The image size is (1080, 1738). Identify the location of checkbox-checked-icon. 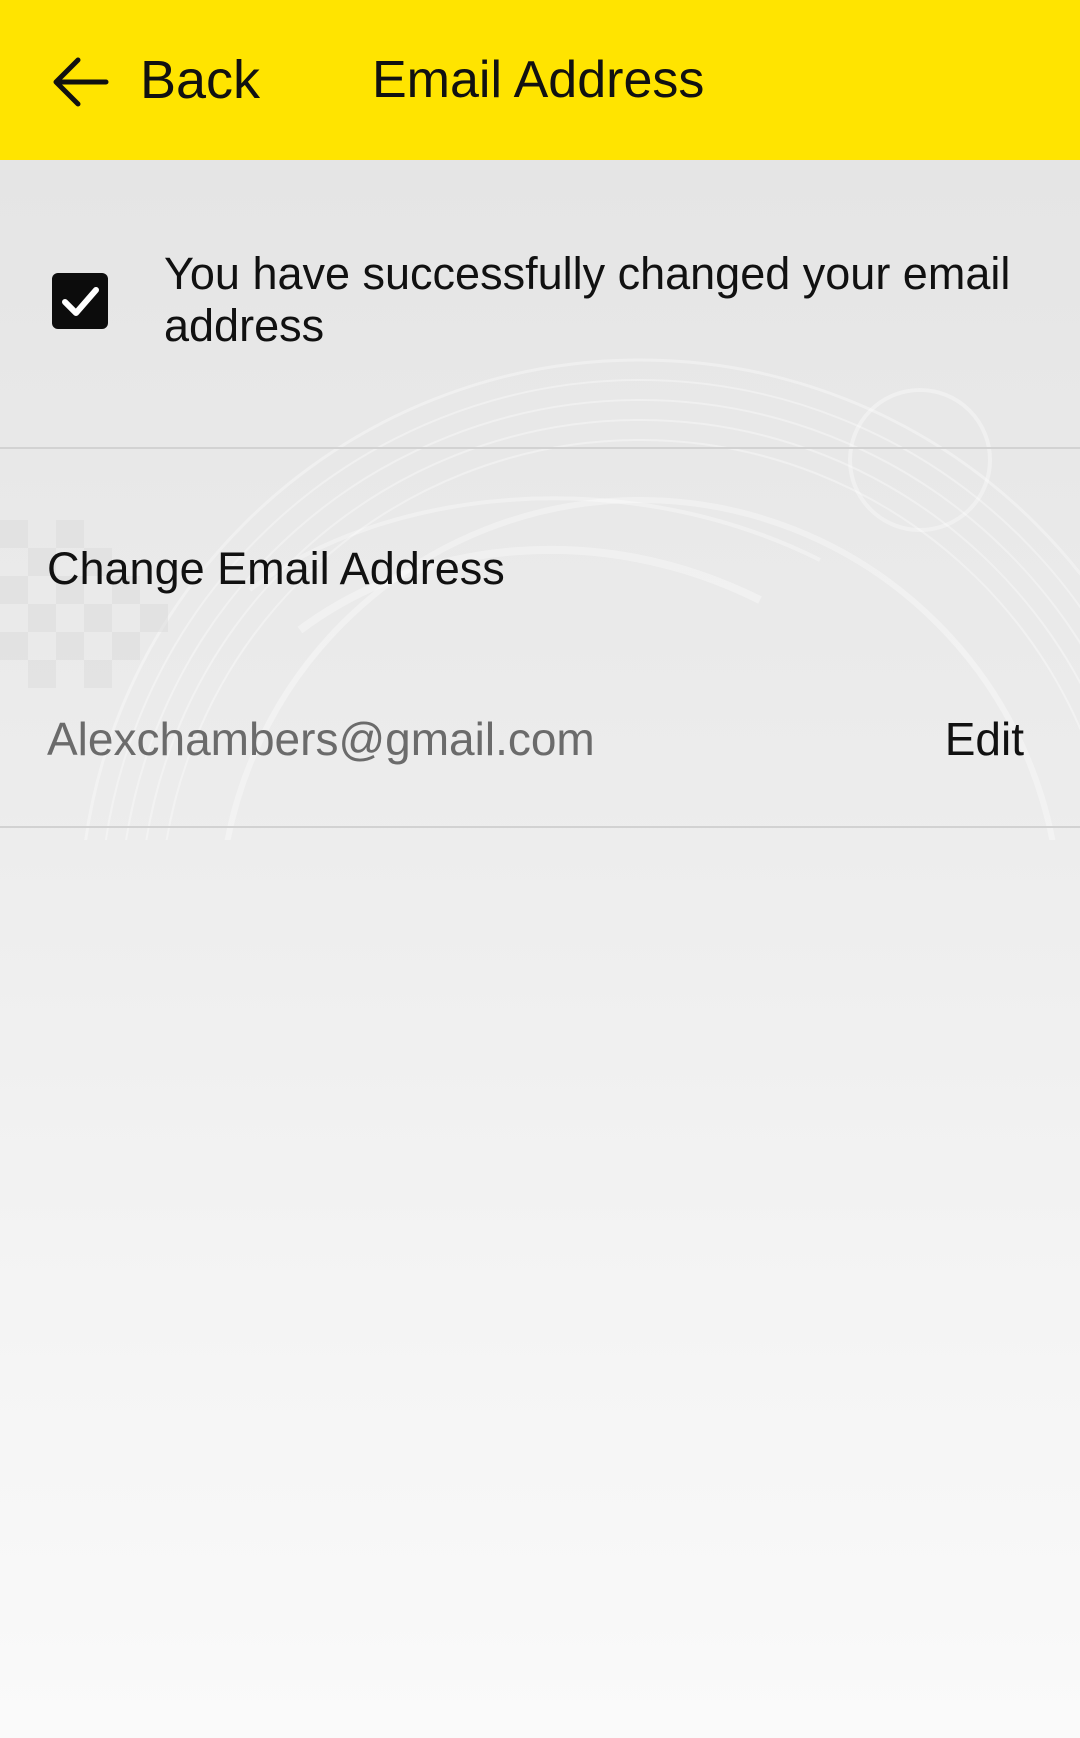
(80, 301).